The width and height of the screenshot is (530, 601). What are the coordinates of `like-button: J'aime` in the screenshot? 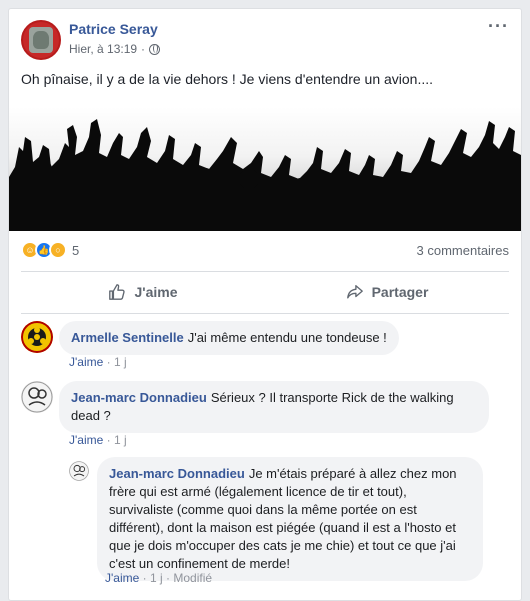 It's located at (143, 292).